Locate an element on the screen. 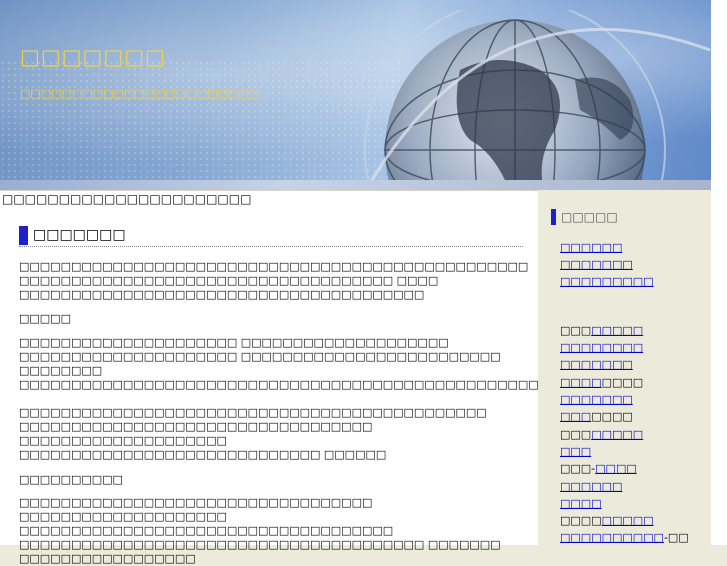  sidebar-link-item: □□□ is located at coordinates (575, 452).